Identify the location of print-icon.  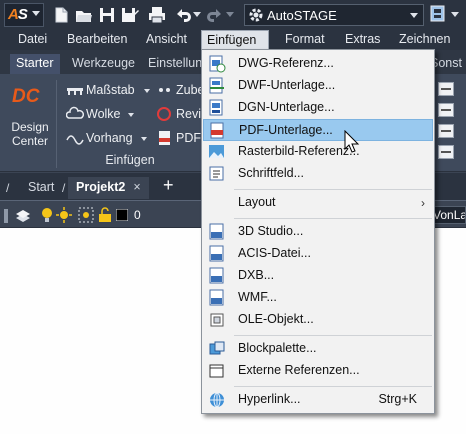
(157, 15).